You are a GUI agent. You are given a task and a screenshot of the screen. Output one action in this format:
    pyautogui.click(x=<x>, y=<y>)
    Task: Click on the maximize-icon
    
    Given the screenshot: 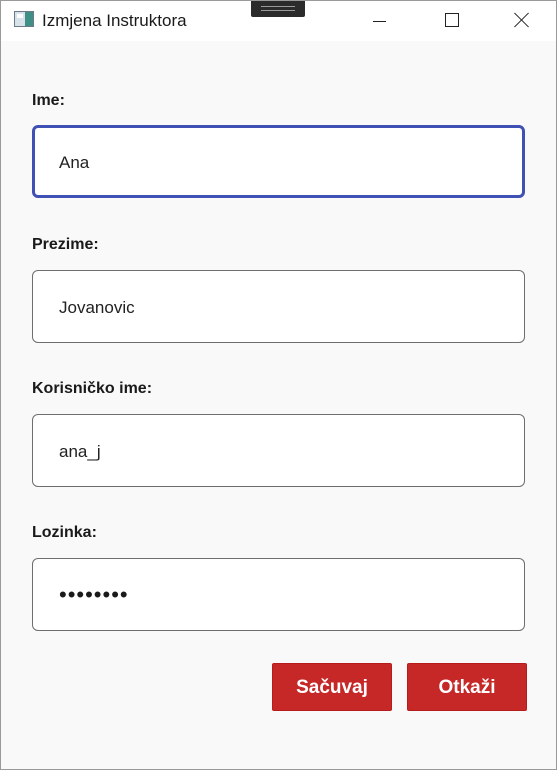 What is the action you would take?
    pyautogui.click(x=452, y=20)
    